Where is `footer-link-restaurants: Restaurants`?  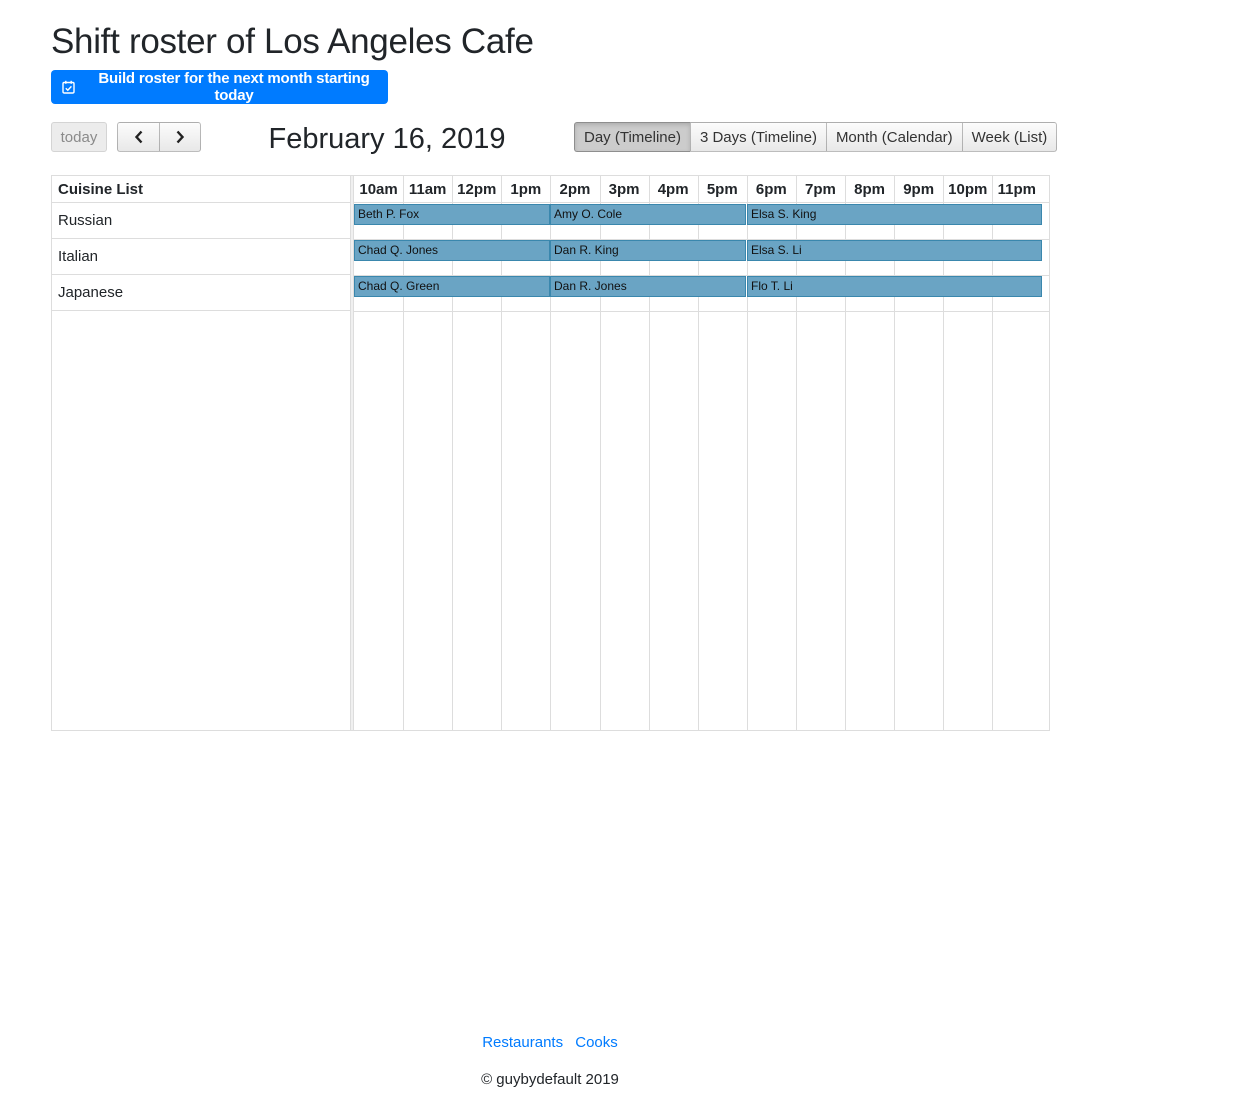 footer-link-restaurants: Restaurants is located at coordinates (522, 1042).